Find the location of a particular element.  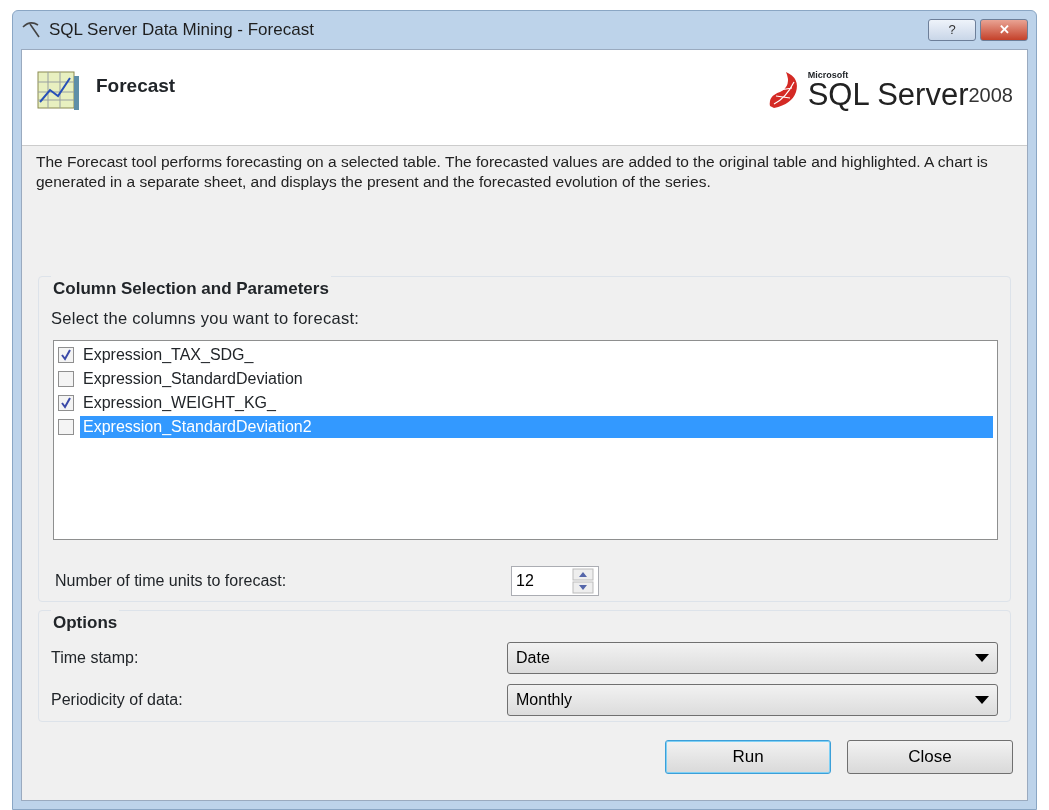

description-text: The Forecast tool performs forecasting on a selected table. The forecasted values are added to the original table and highlighted. A chart is generated in a separate sheet, and displays the present and the forecasted evolution of the series. is located at coordinates (512, 171).